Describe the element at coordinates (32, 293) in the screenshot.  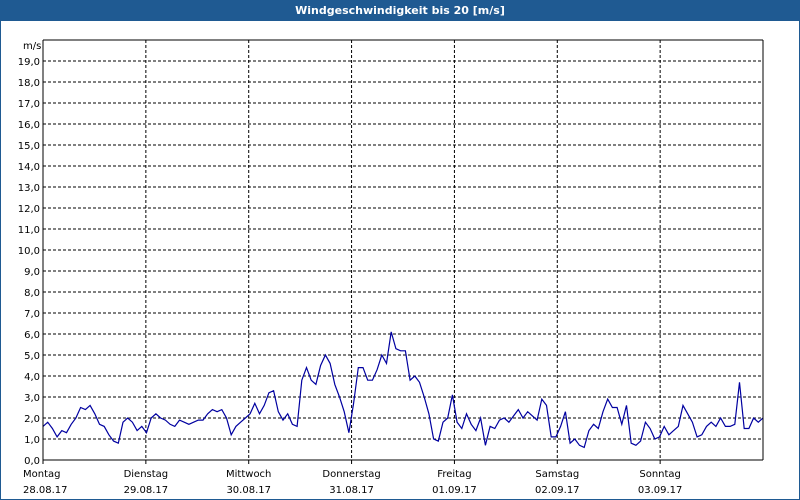
I see `y-tick-label: 8,0` at that location.